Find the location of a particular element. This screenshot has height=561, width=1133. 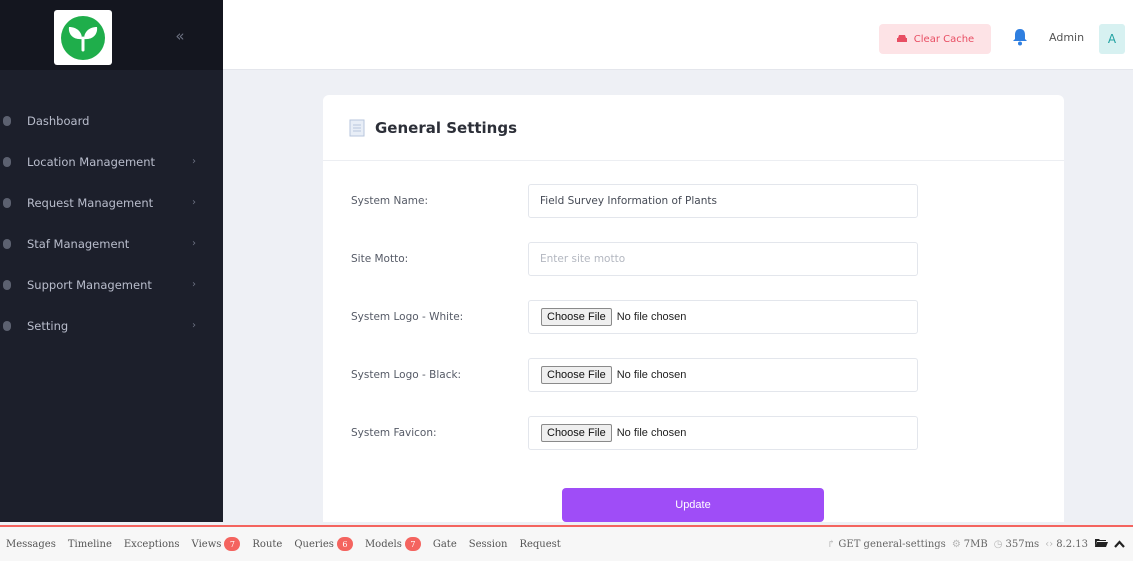

site-motto-input is located at coordinates (723, 259).